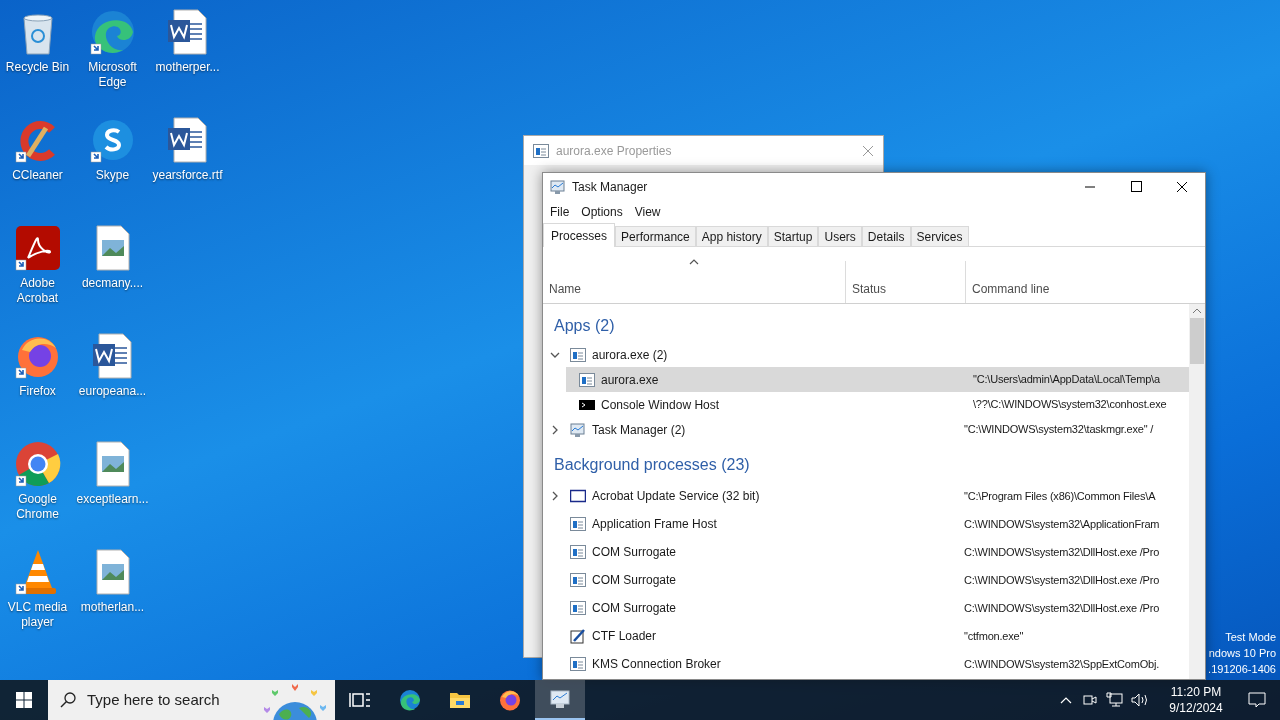 This screenshot has height=720, width=1280. What do you see at coordinates (655, 524) in the screenshot?
I see `process-name: Application Frame Host` at bounding box center [655, 524].